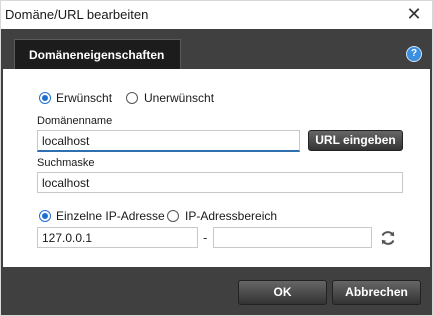  Describe the element at coordinates (132, 98) in the screenshot. I see `radio-unwanted` at that location.